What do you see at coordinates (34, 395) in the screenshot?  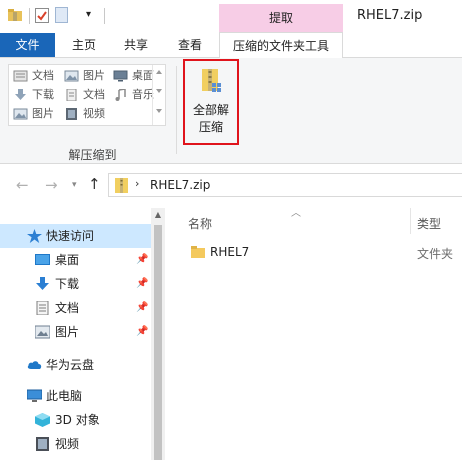 I see `computer-icon` at bounding box center [34, 395].